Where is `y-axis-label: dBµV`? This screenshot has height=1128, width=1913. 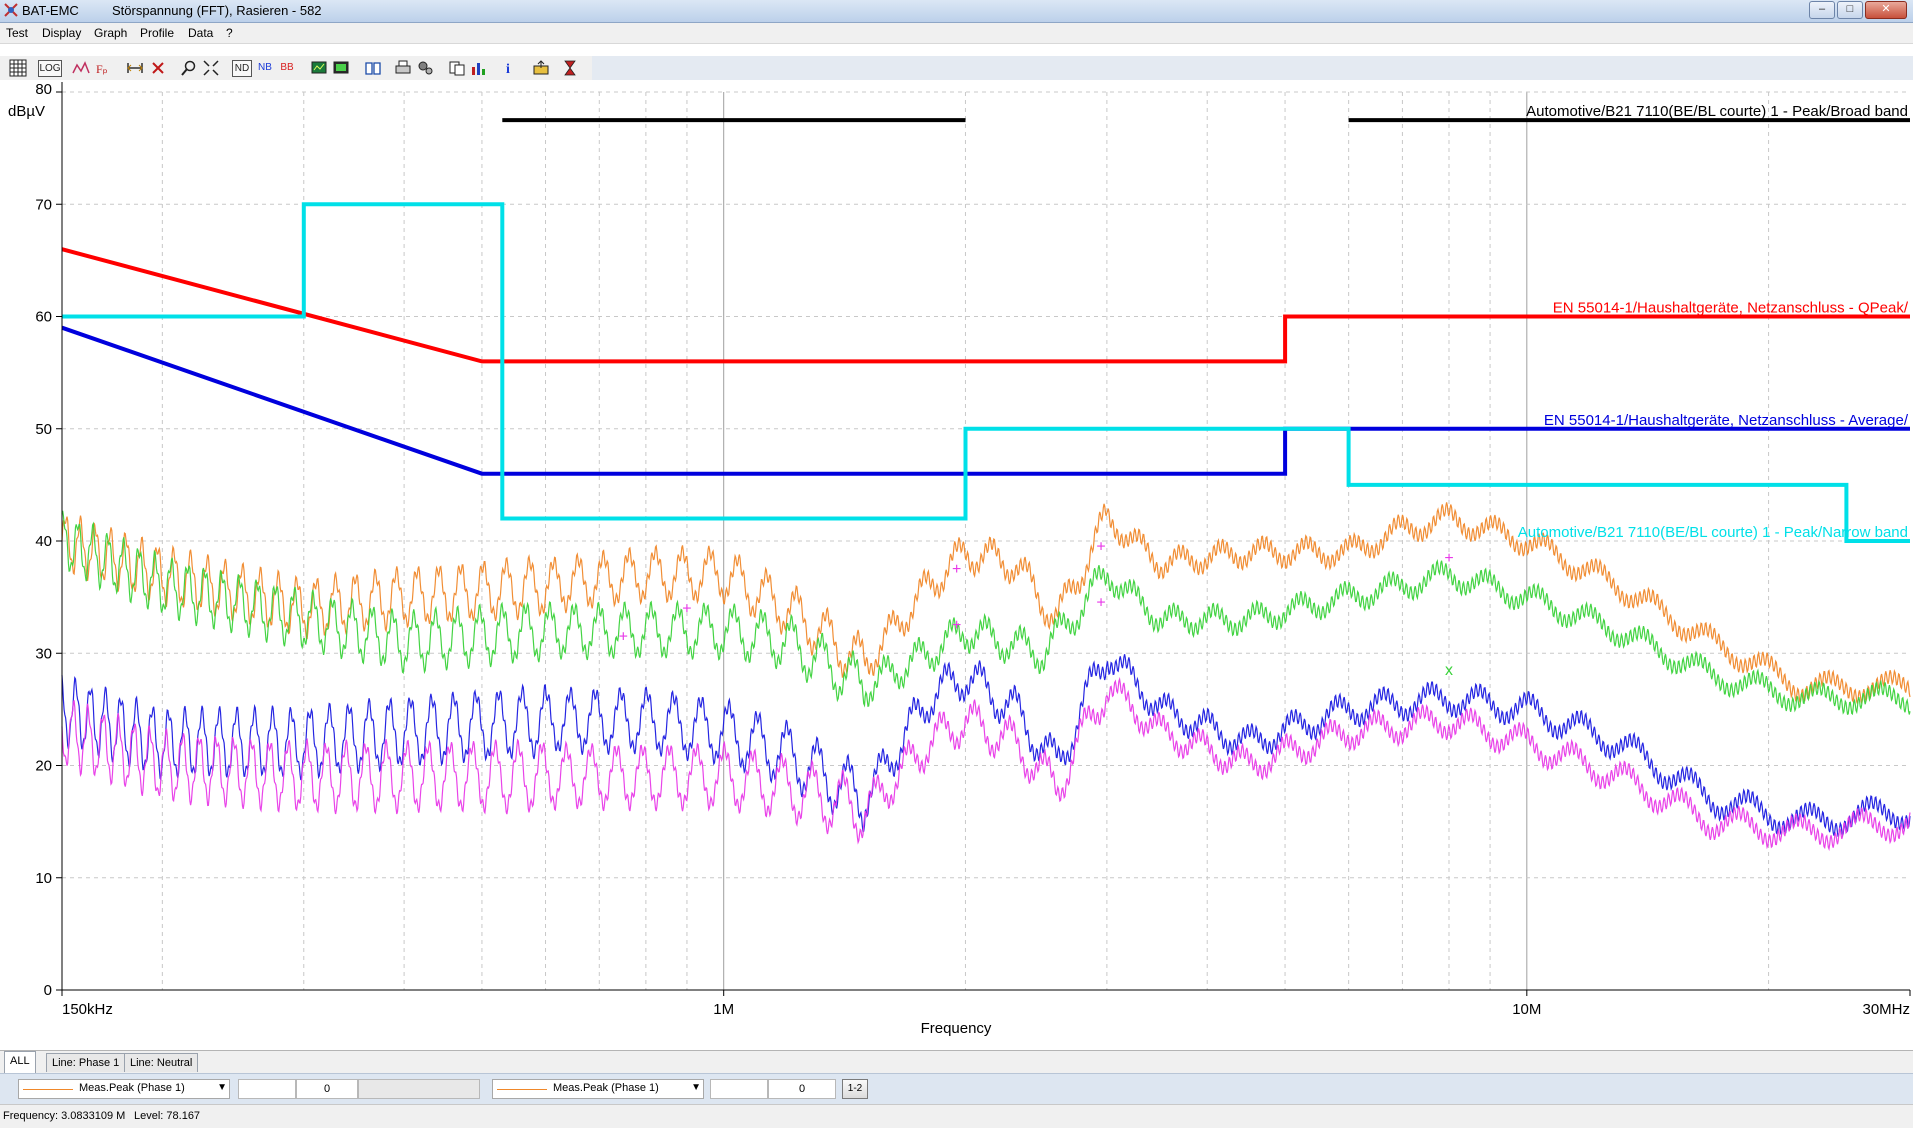 y-axis-label: dBµV is located at coordinates (26, 111).